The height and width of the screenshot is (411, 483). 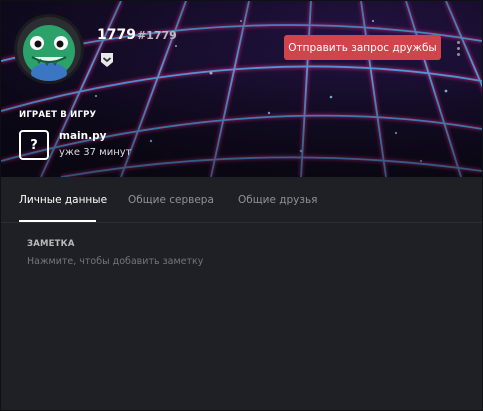 What do you see at coordinates (107, 60) in the screenshot?
I see `hypesquad-badge-icon` at bounding box center [107, 60].